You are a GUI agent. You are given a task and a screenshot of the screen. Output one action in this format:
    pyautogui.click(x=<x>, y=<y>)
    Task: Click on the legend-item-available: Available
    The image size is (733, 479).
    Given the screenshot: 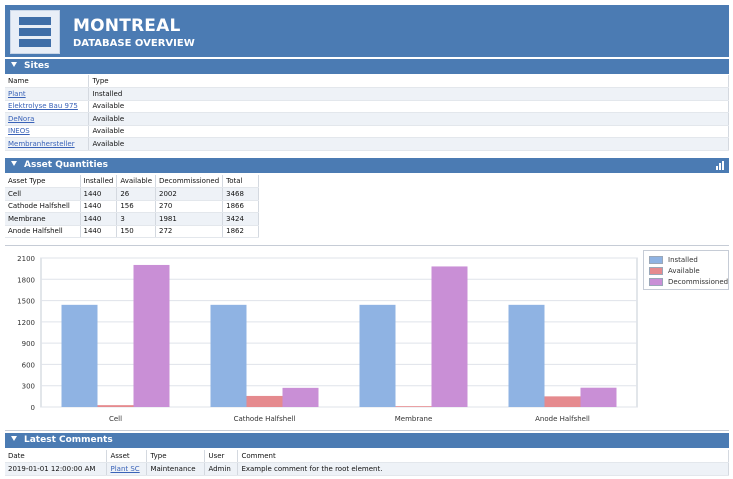 What is the action you would take?
    pyautogui.click(x=674, y=271)
    